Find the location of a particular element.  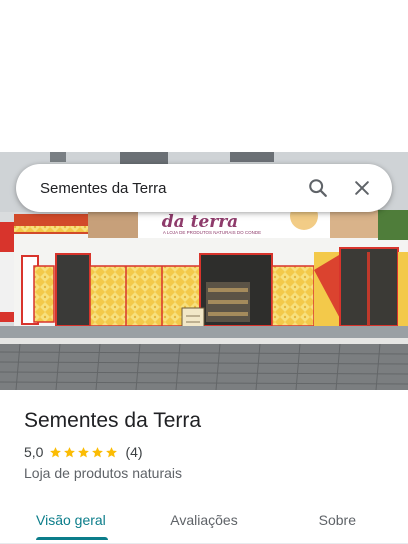

tab-label: Avaliações is located at coordinates (204, 520).